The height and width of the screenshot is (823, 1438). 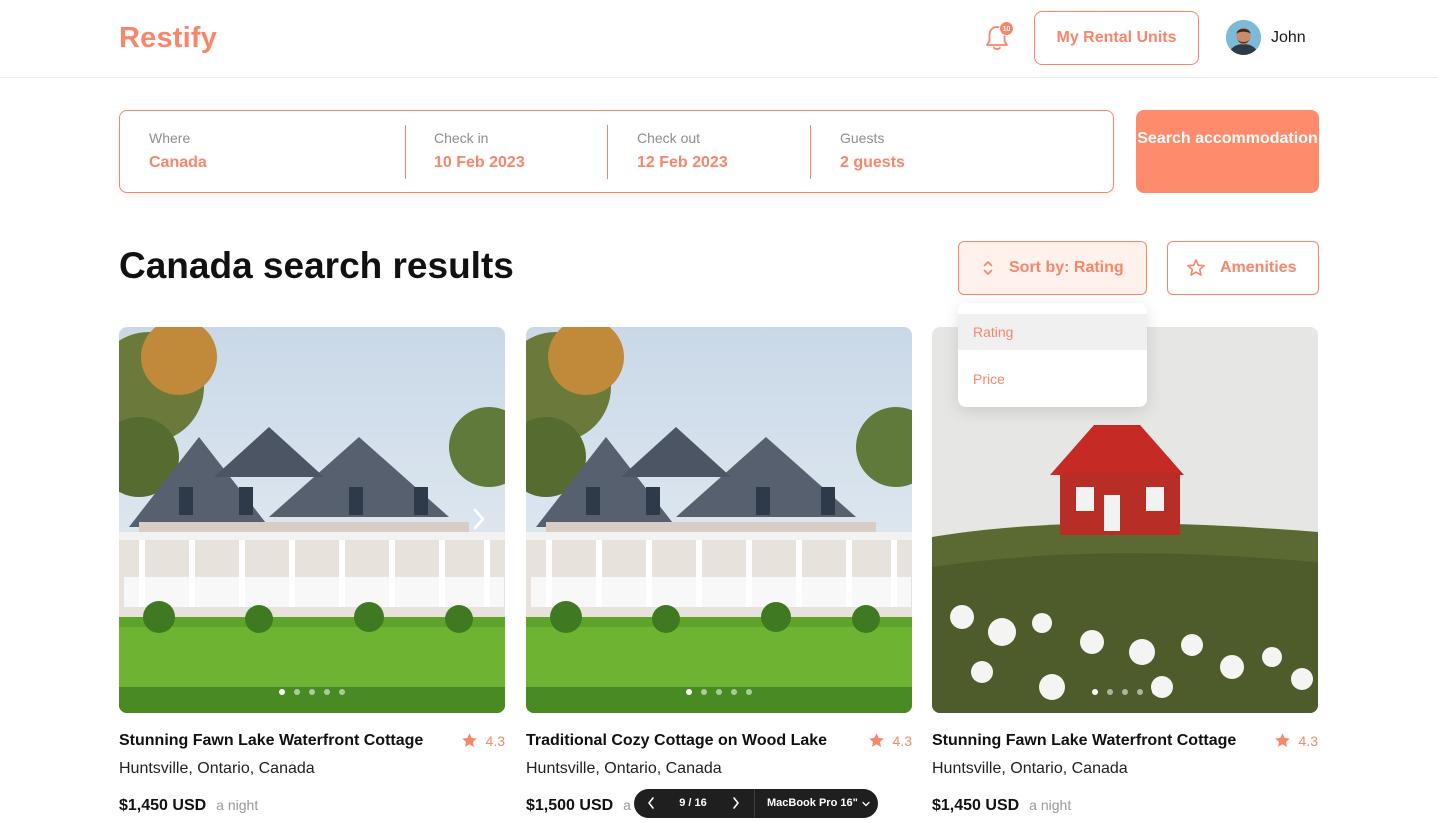 I want to click on listing-title: Traditional Cozy Cottage on Wood Lake, so click(x=676, y=741).